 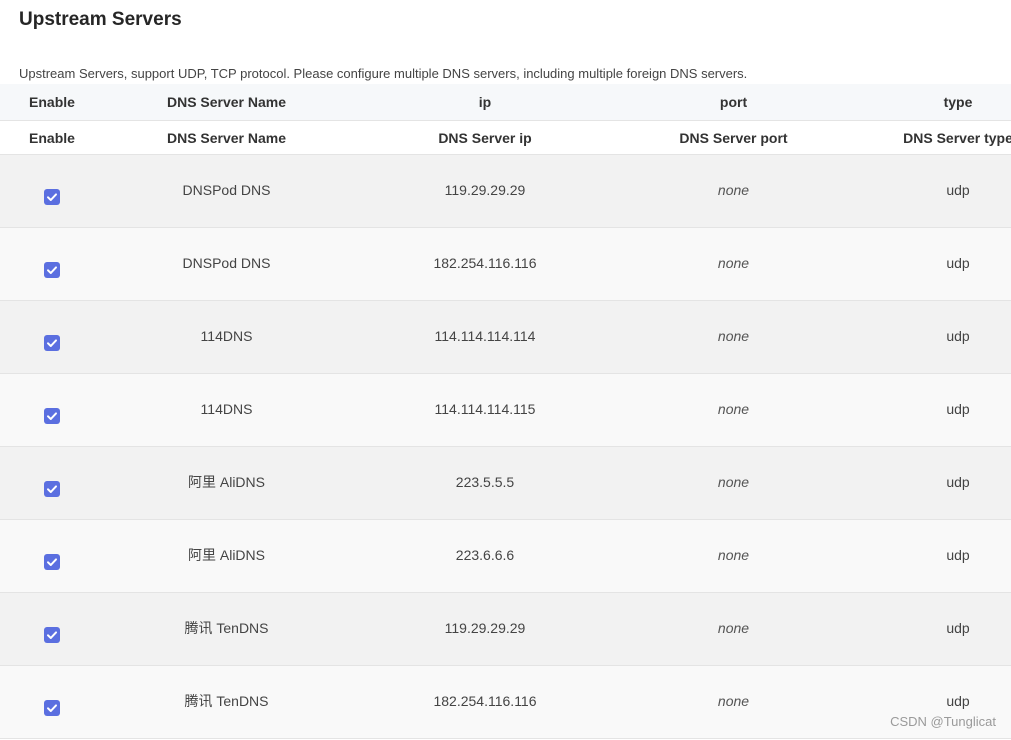 What do you see at coordinates (485, 409) in the screenshot?
I see `server-ip-cell: 114.114.114.115` at bounding box center [485, 409].